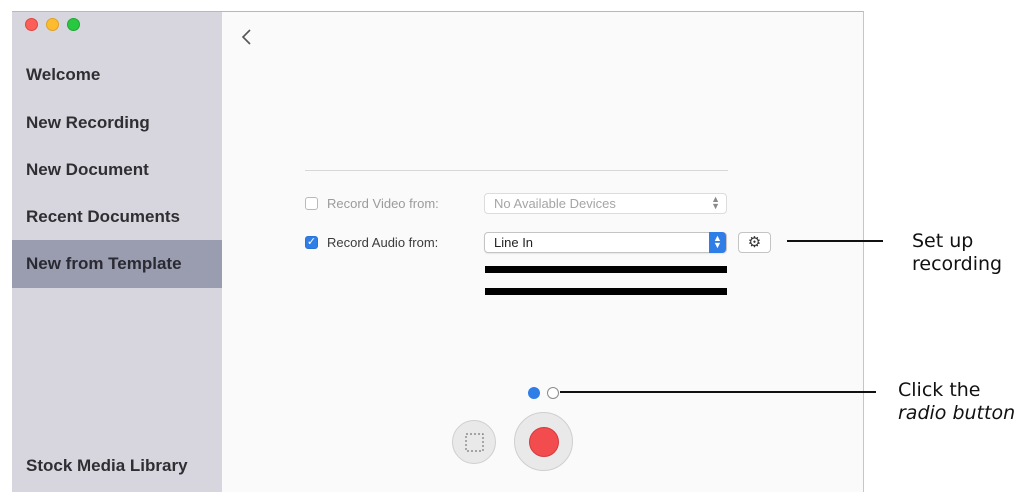 This screenshot has width=1026, height=492. I want to click on video-device-select: No Available Devices ▲ ▼, so click(605, 203).